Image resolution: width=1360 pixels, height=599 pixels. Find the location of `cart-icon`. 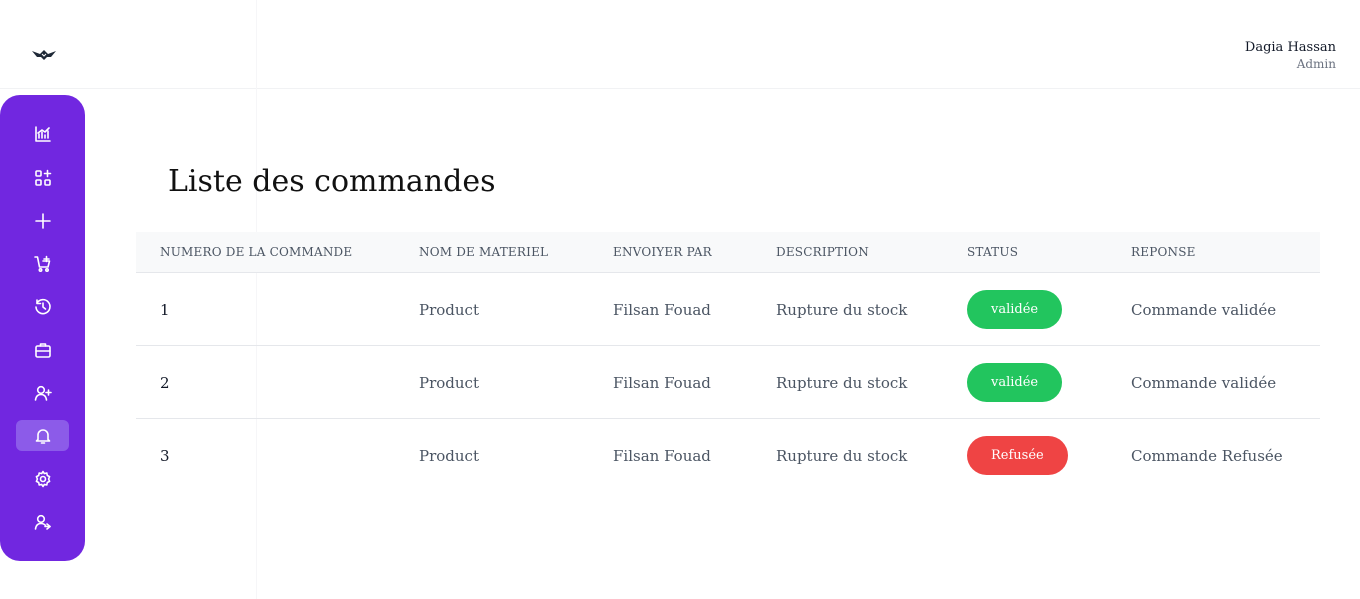

cart-icon is located at coordinates (41, 263).